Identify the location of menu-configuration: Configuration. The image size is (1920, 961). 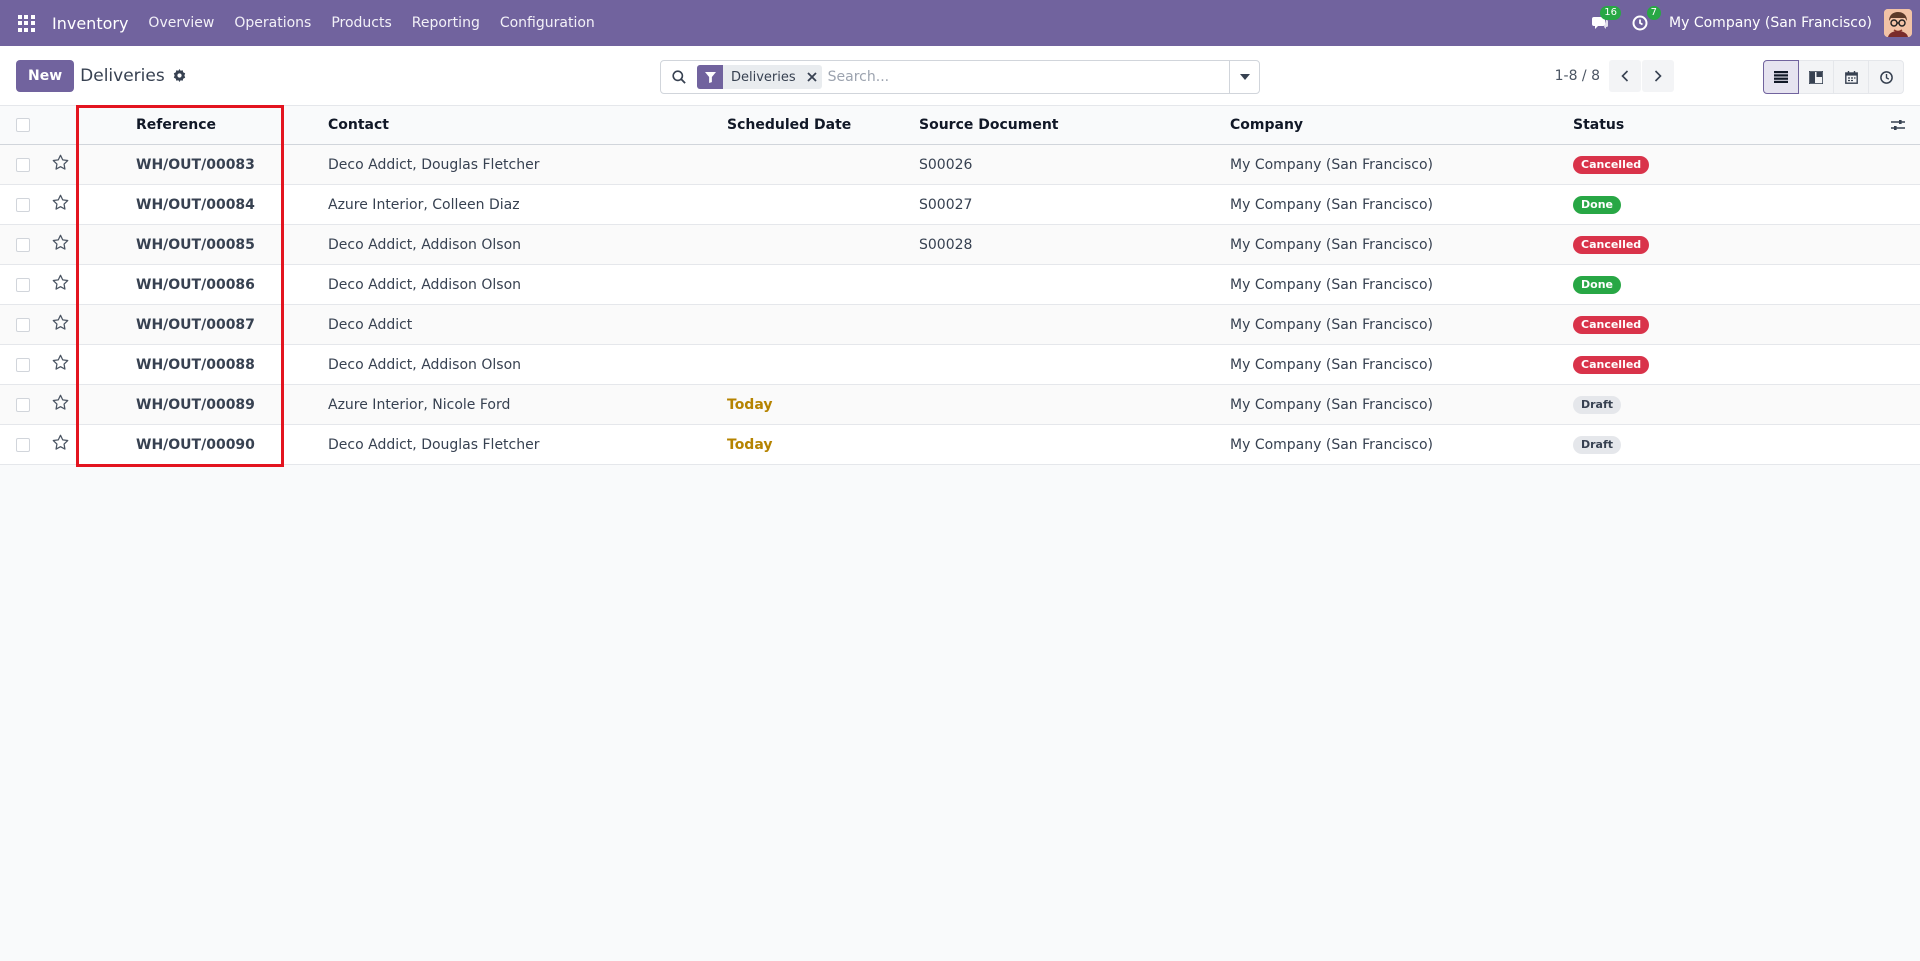
(547, 23).